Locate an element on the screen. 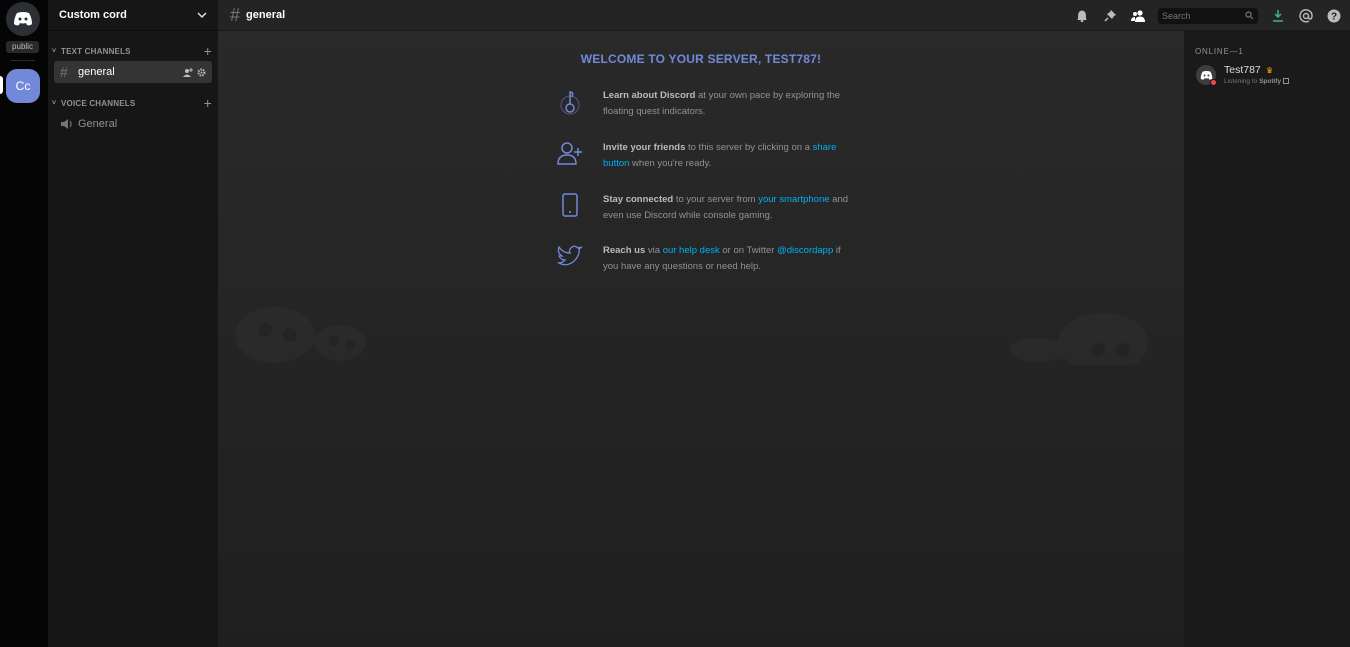 The image size is (1350, 647). welcome-title: WELCOME TO YOUR SERVER, TEST787! is located at coordinates (701, 59).